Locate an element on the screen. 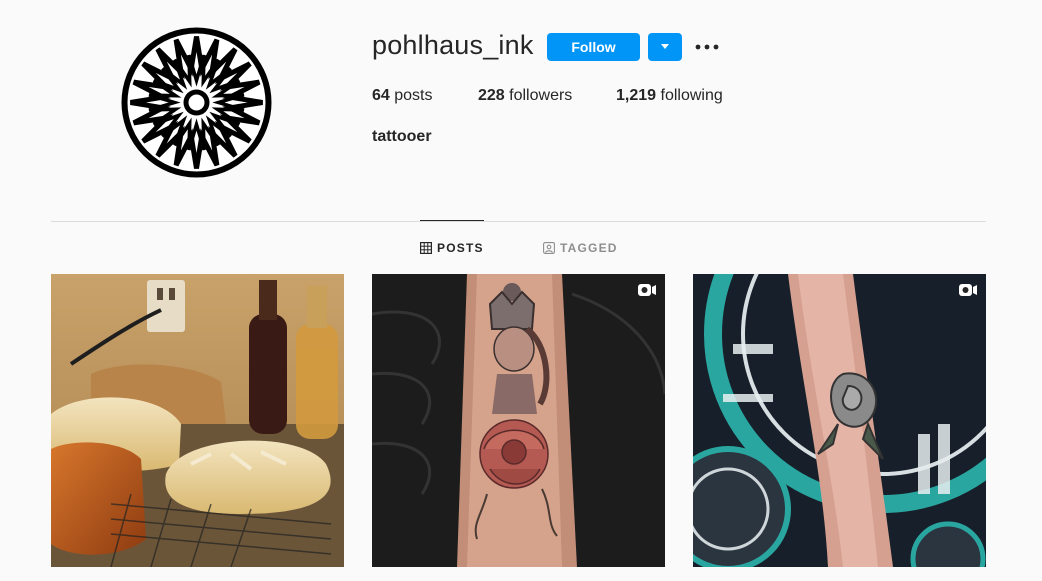  ellipsis-icon is located at coordinates (707, 47).